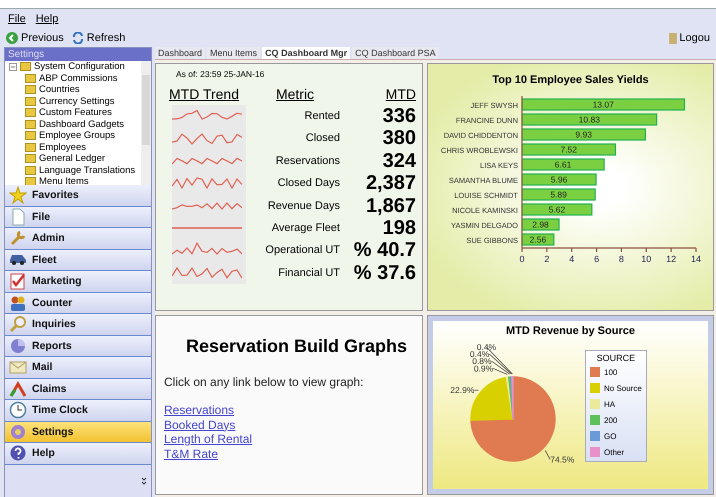 The image size is (716, 497). What do you see at coordinates (562, 459) in the screenshot?
I see `data-label: 74.5%` at bounding box center [562, 459].